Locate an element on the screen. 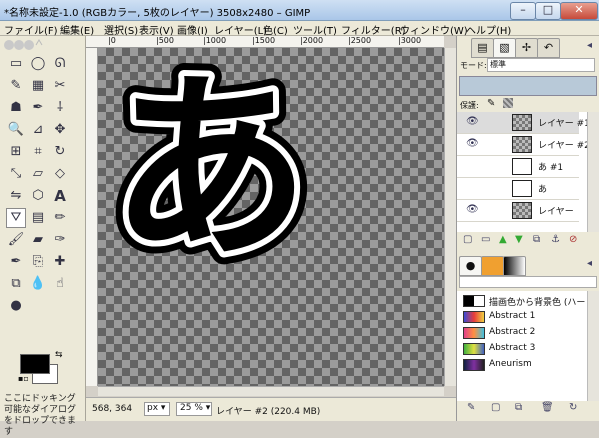  foreground-select-icon: ☗ is located at coordinates (16, 108).